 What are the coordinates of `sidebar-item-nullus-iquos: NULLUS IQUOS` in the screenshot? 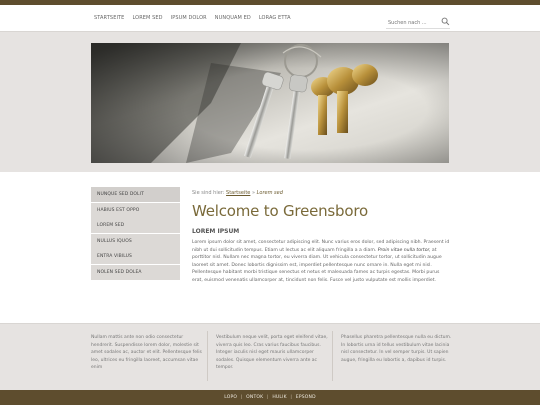 It's located at (135, 241).